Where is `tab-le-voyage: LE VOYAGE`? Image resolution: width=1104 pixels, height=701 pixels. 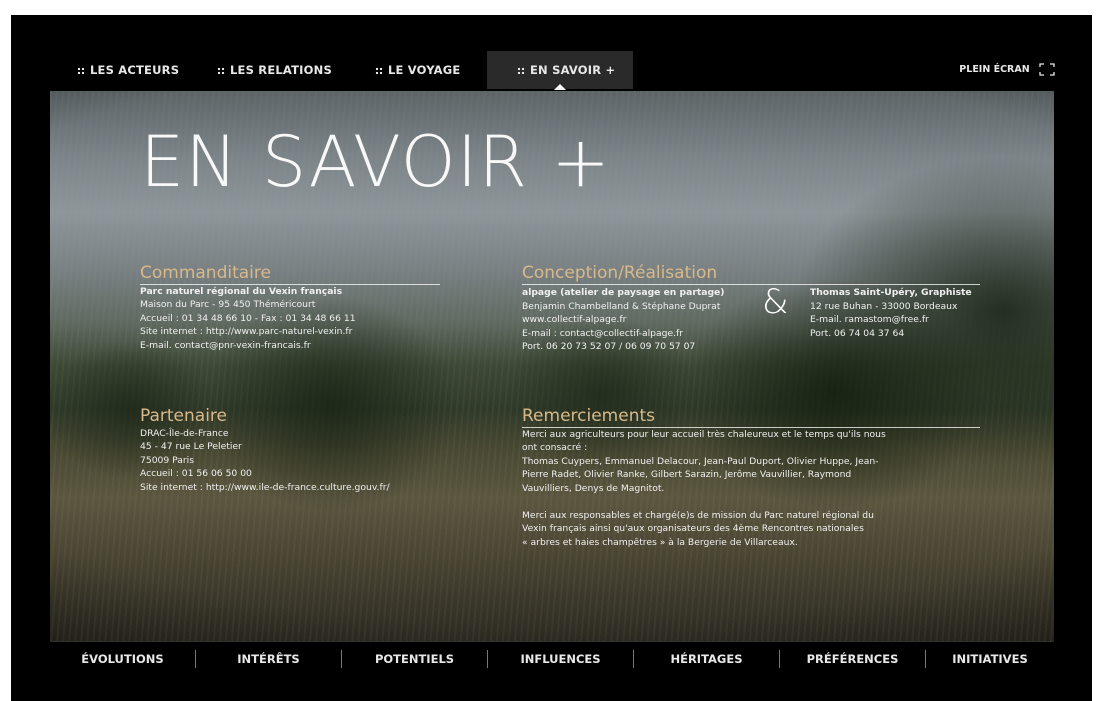
tab-le-voyage: LE VOYAGE is located at coordinates (417, 70).